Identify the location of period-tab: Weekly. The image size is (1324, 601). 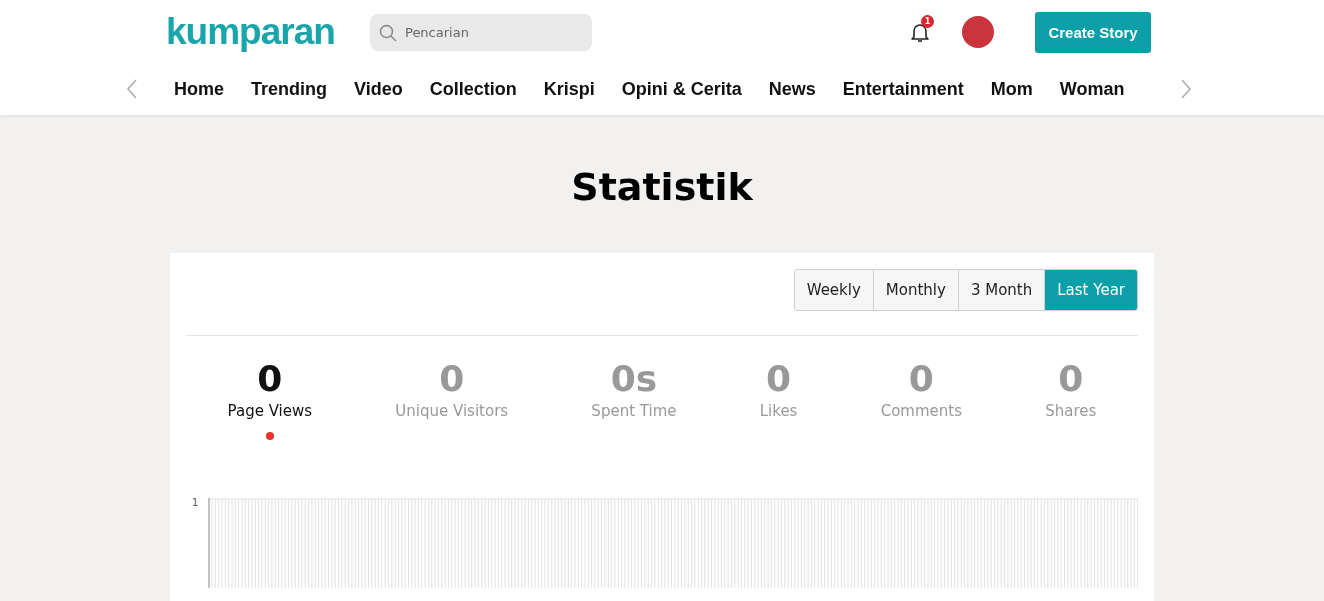
(834, 290).